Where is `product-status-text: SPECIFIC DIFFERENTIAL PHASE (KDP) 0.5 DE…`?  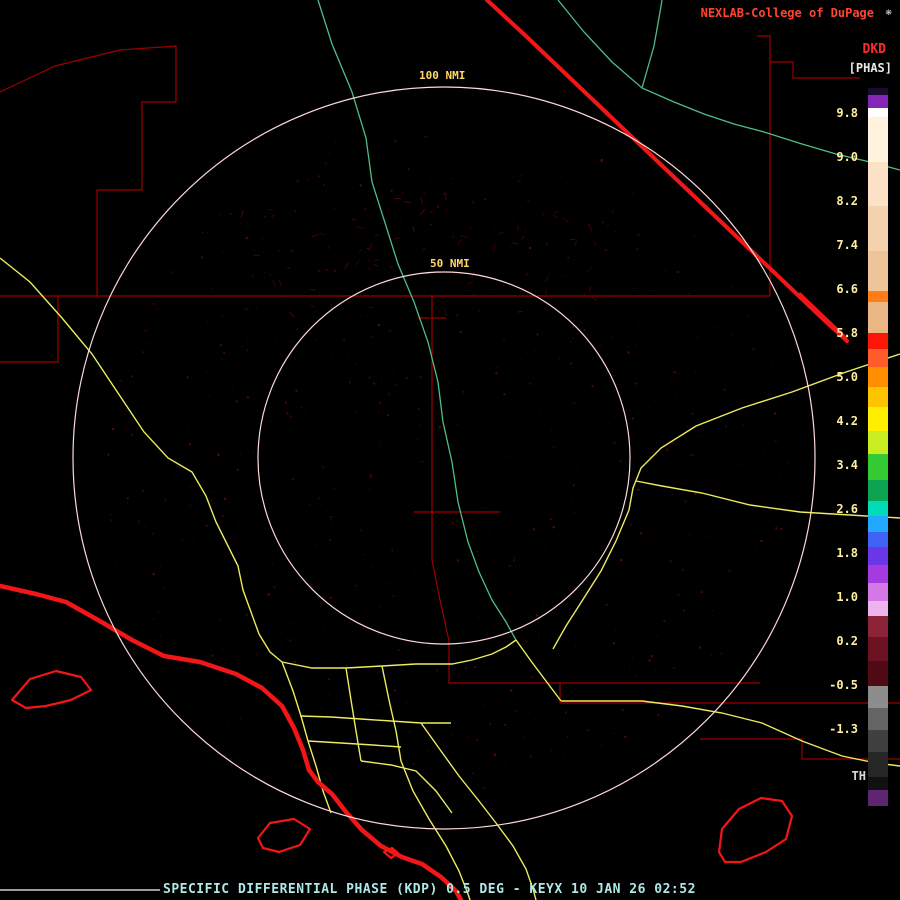 product-status-text: SPECIFIC DIFFERENTIAL PHASE (KDP) 0.5 DE… is located at coordinates (429, 889).